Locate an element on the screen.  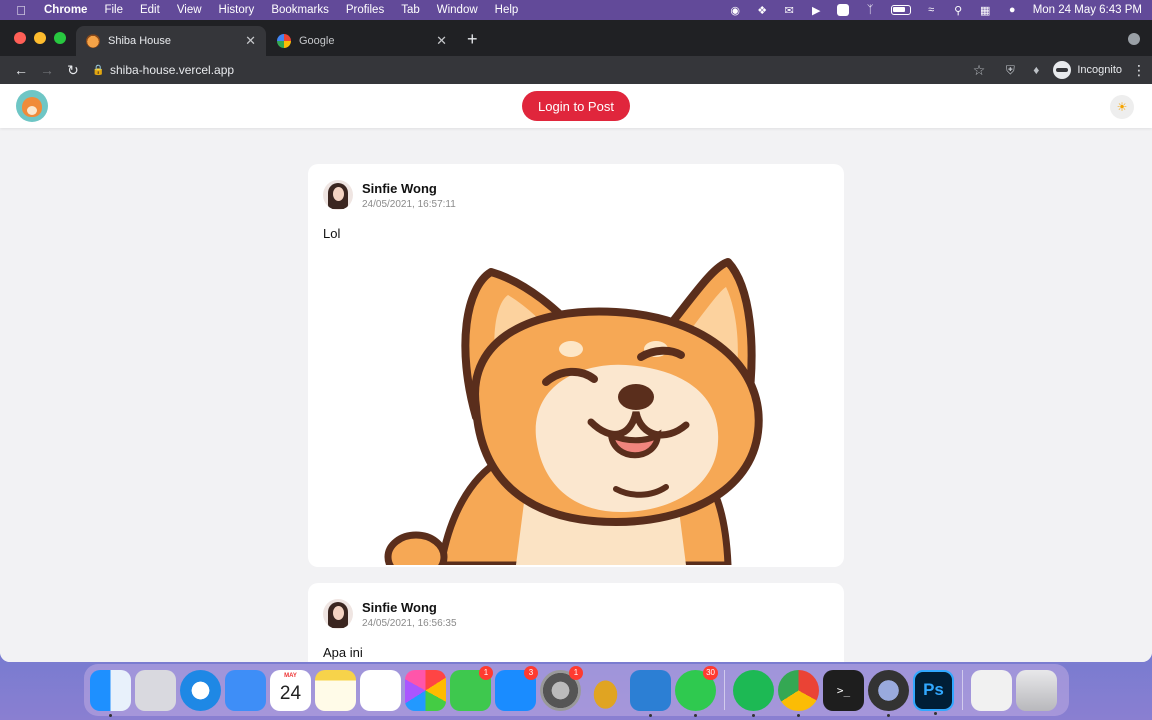
dock: MAY 24 1 3 1 30 >_ Ps is located at coordinates (576, 690).